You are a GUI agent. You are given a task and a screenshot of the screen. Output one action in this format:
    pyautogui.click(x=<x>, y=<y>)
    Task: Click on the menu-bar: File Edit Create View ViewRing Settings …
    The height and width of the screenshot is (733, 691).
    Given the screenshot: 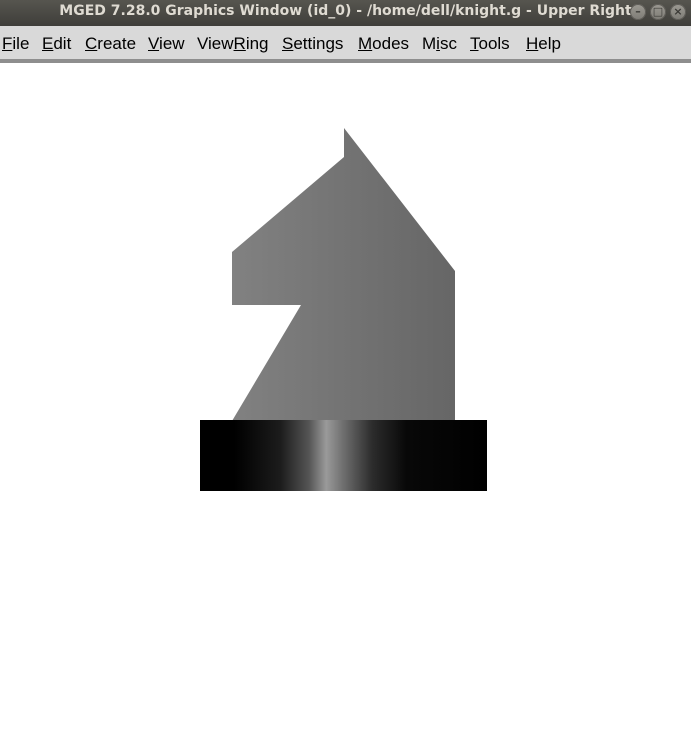 What is the action you would take?
    pyautogui.click(x=345, y=44)
    